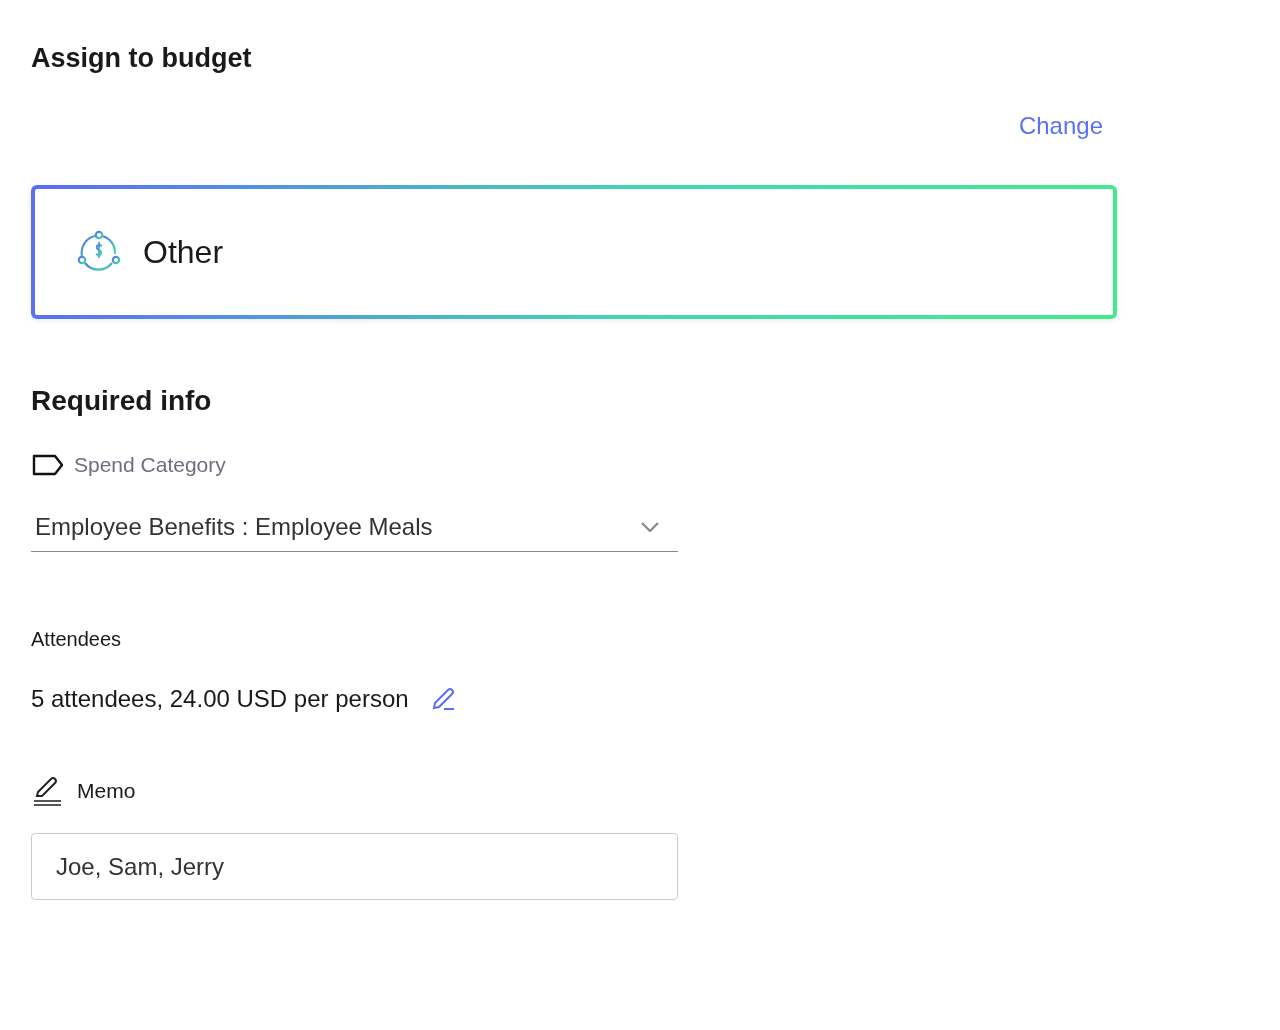 This screenshot has width=1280, height=1030. I want to click on page-title: Assign to budget, so click(142, 58).